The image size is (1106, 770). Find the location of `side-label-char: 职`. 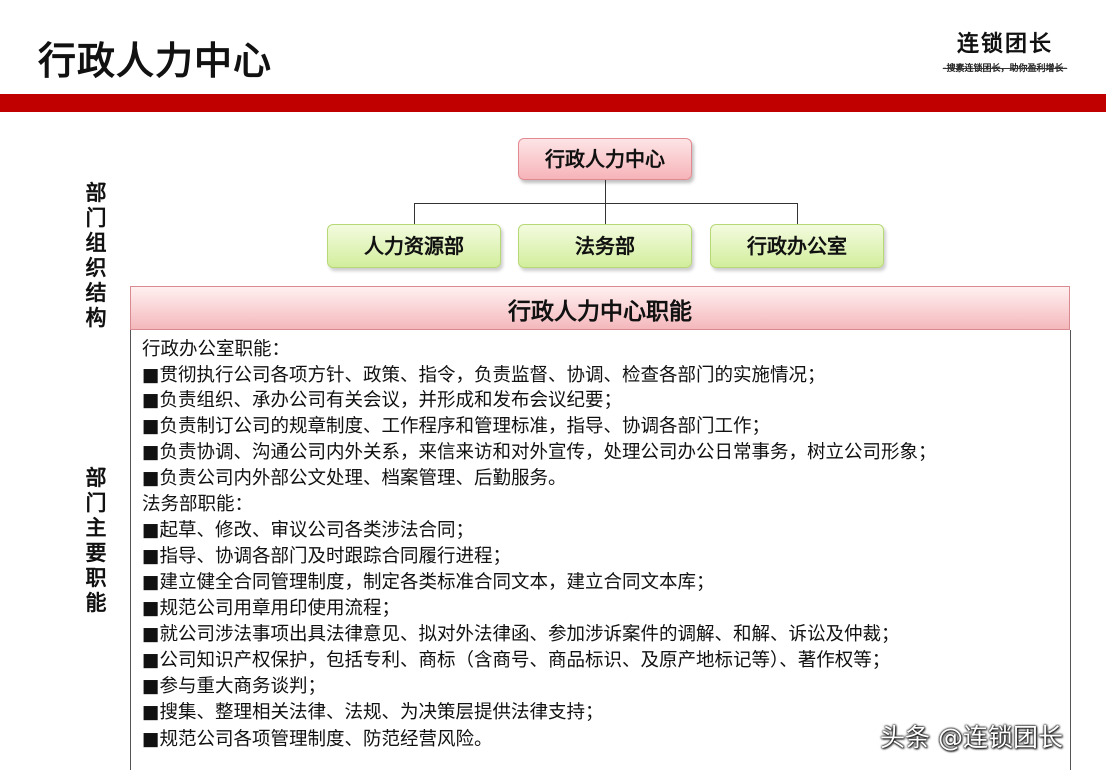

side-label-char: 职 is located at coordinates (96, 578).